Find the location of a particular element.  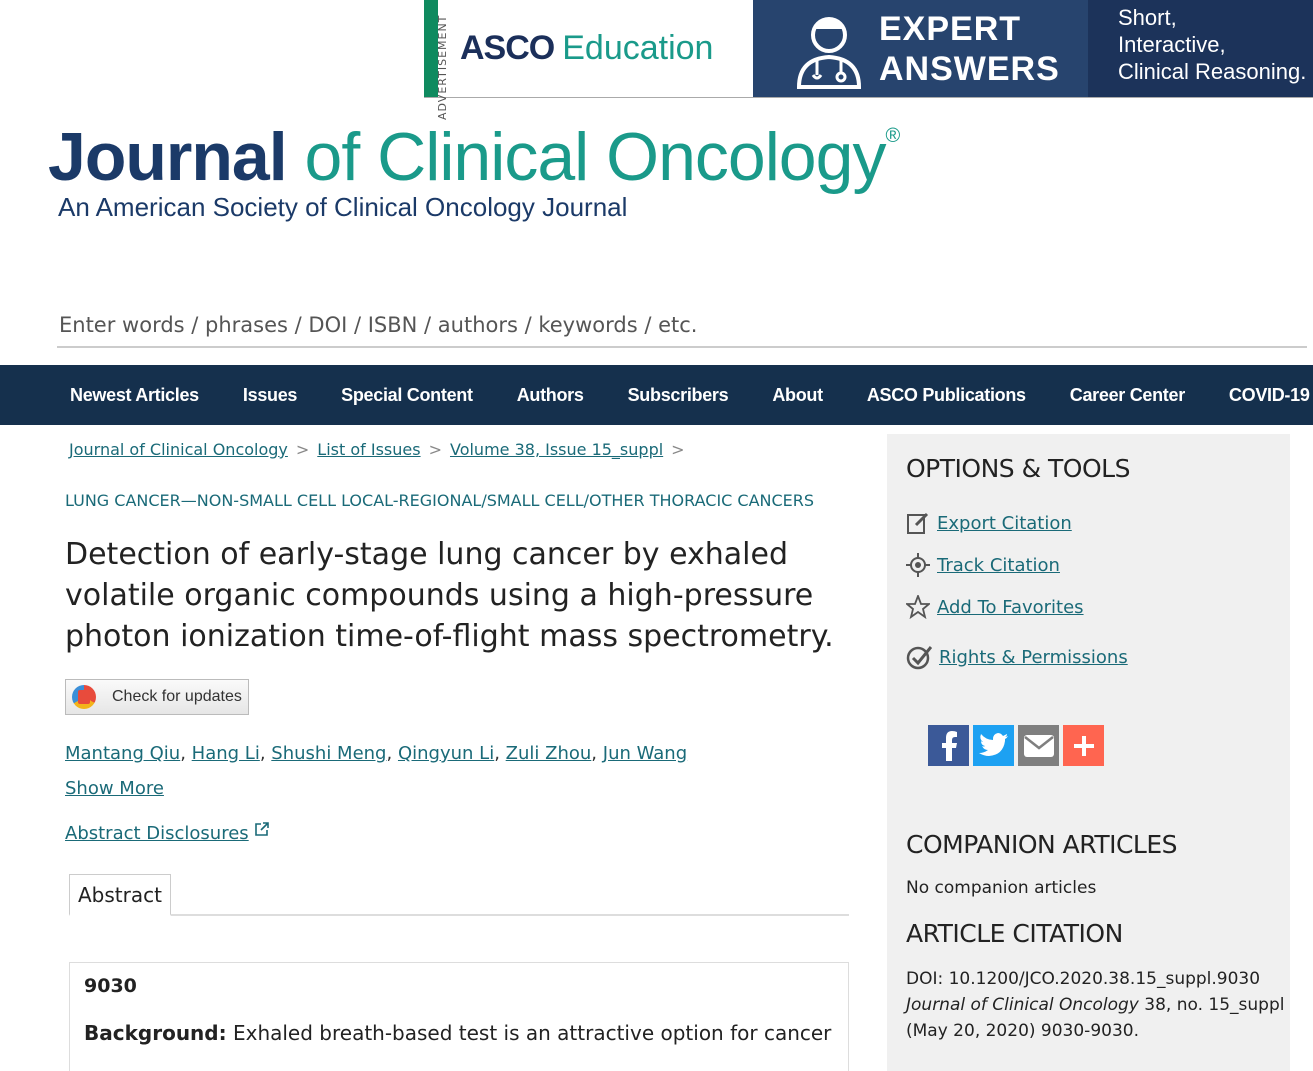

rights-permissions-link: Rights & Permissions is located at coordinates (1098, 657).